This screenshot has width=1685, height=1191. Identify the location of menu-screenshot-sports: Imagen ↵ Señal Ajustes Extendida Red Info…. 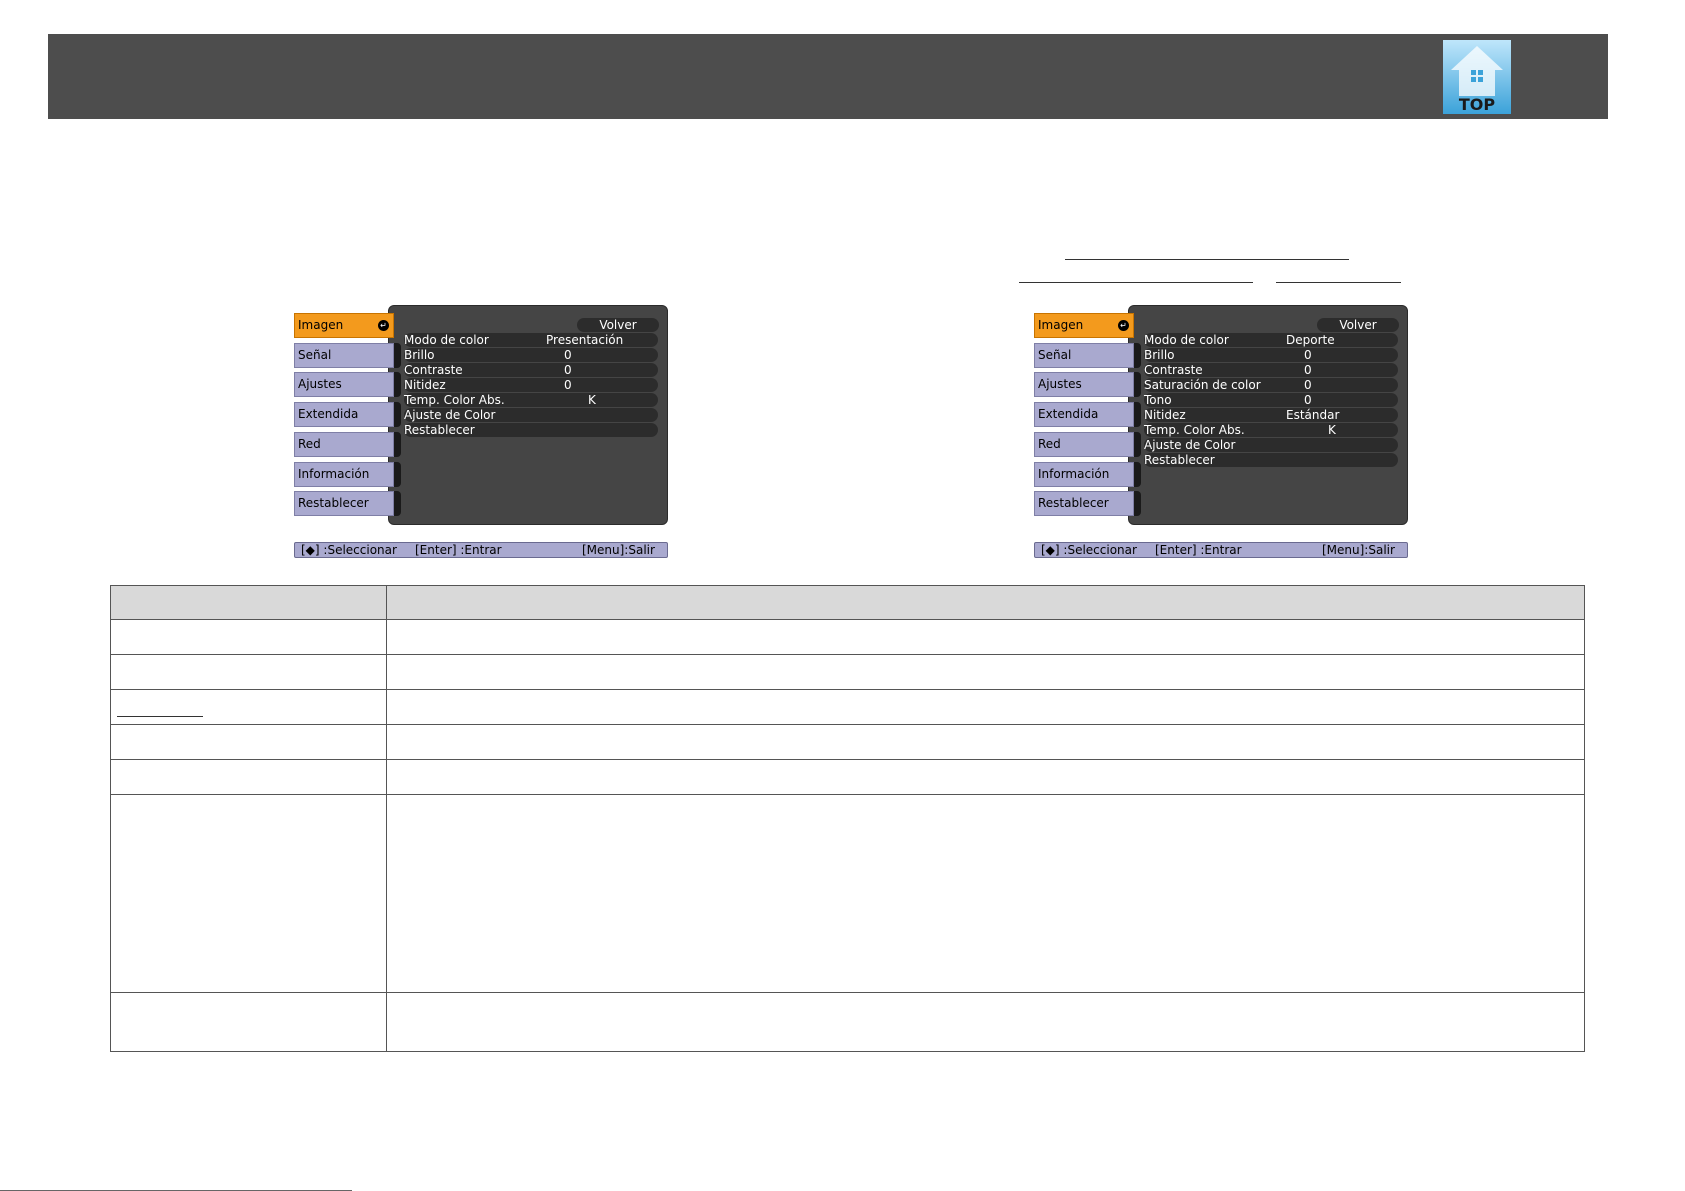
(1221, 435).